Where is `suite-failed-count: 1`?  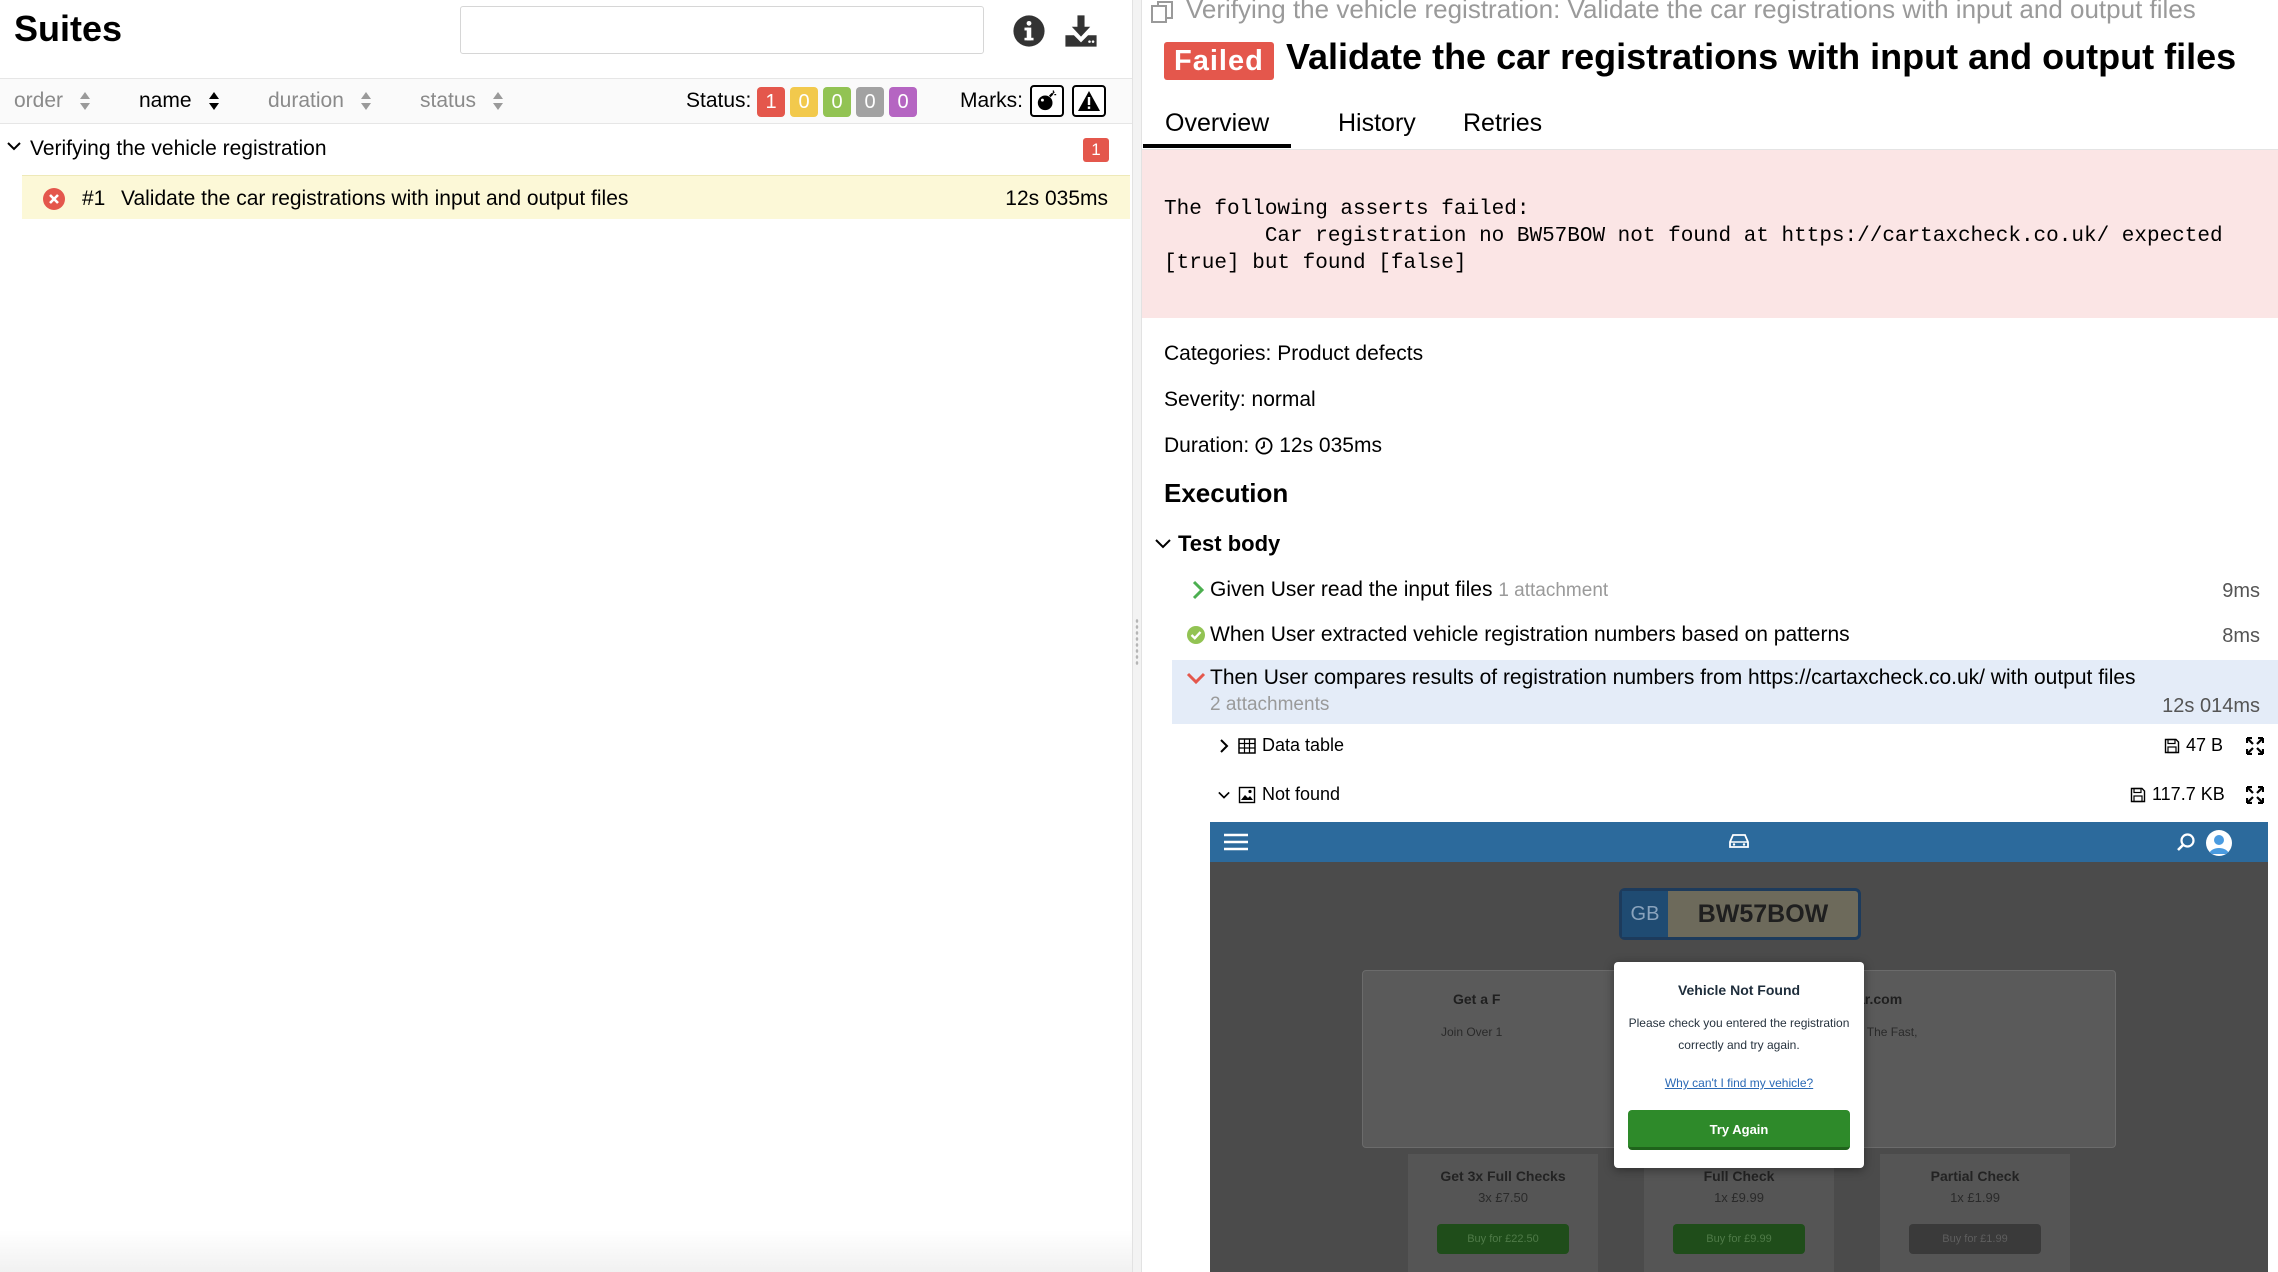 suite-failed-count: 1 is located at coordinates (1096, 150).